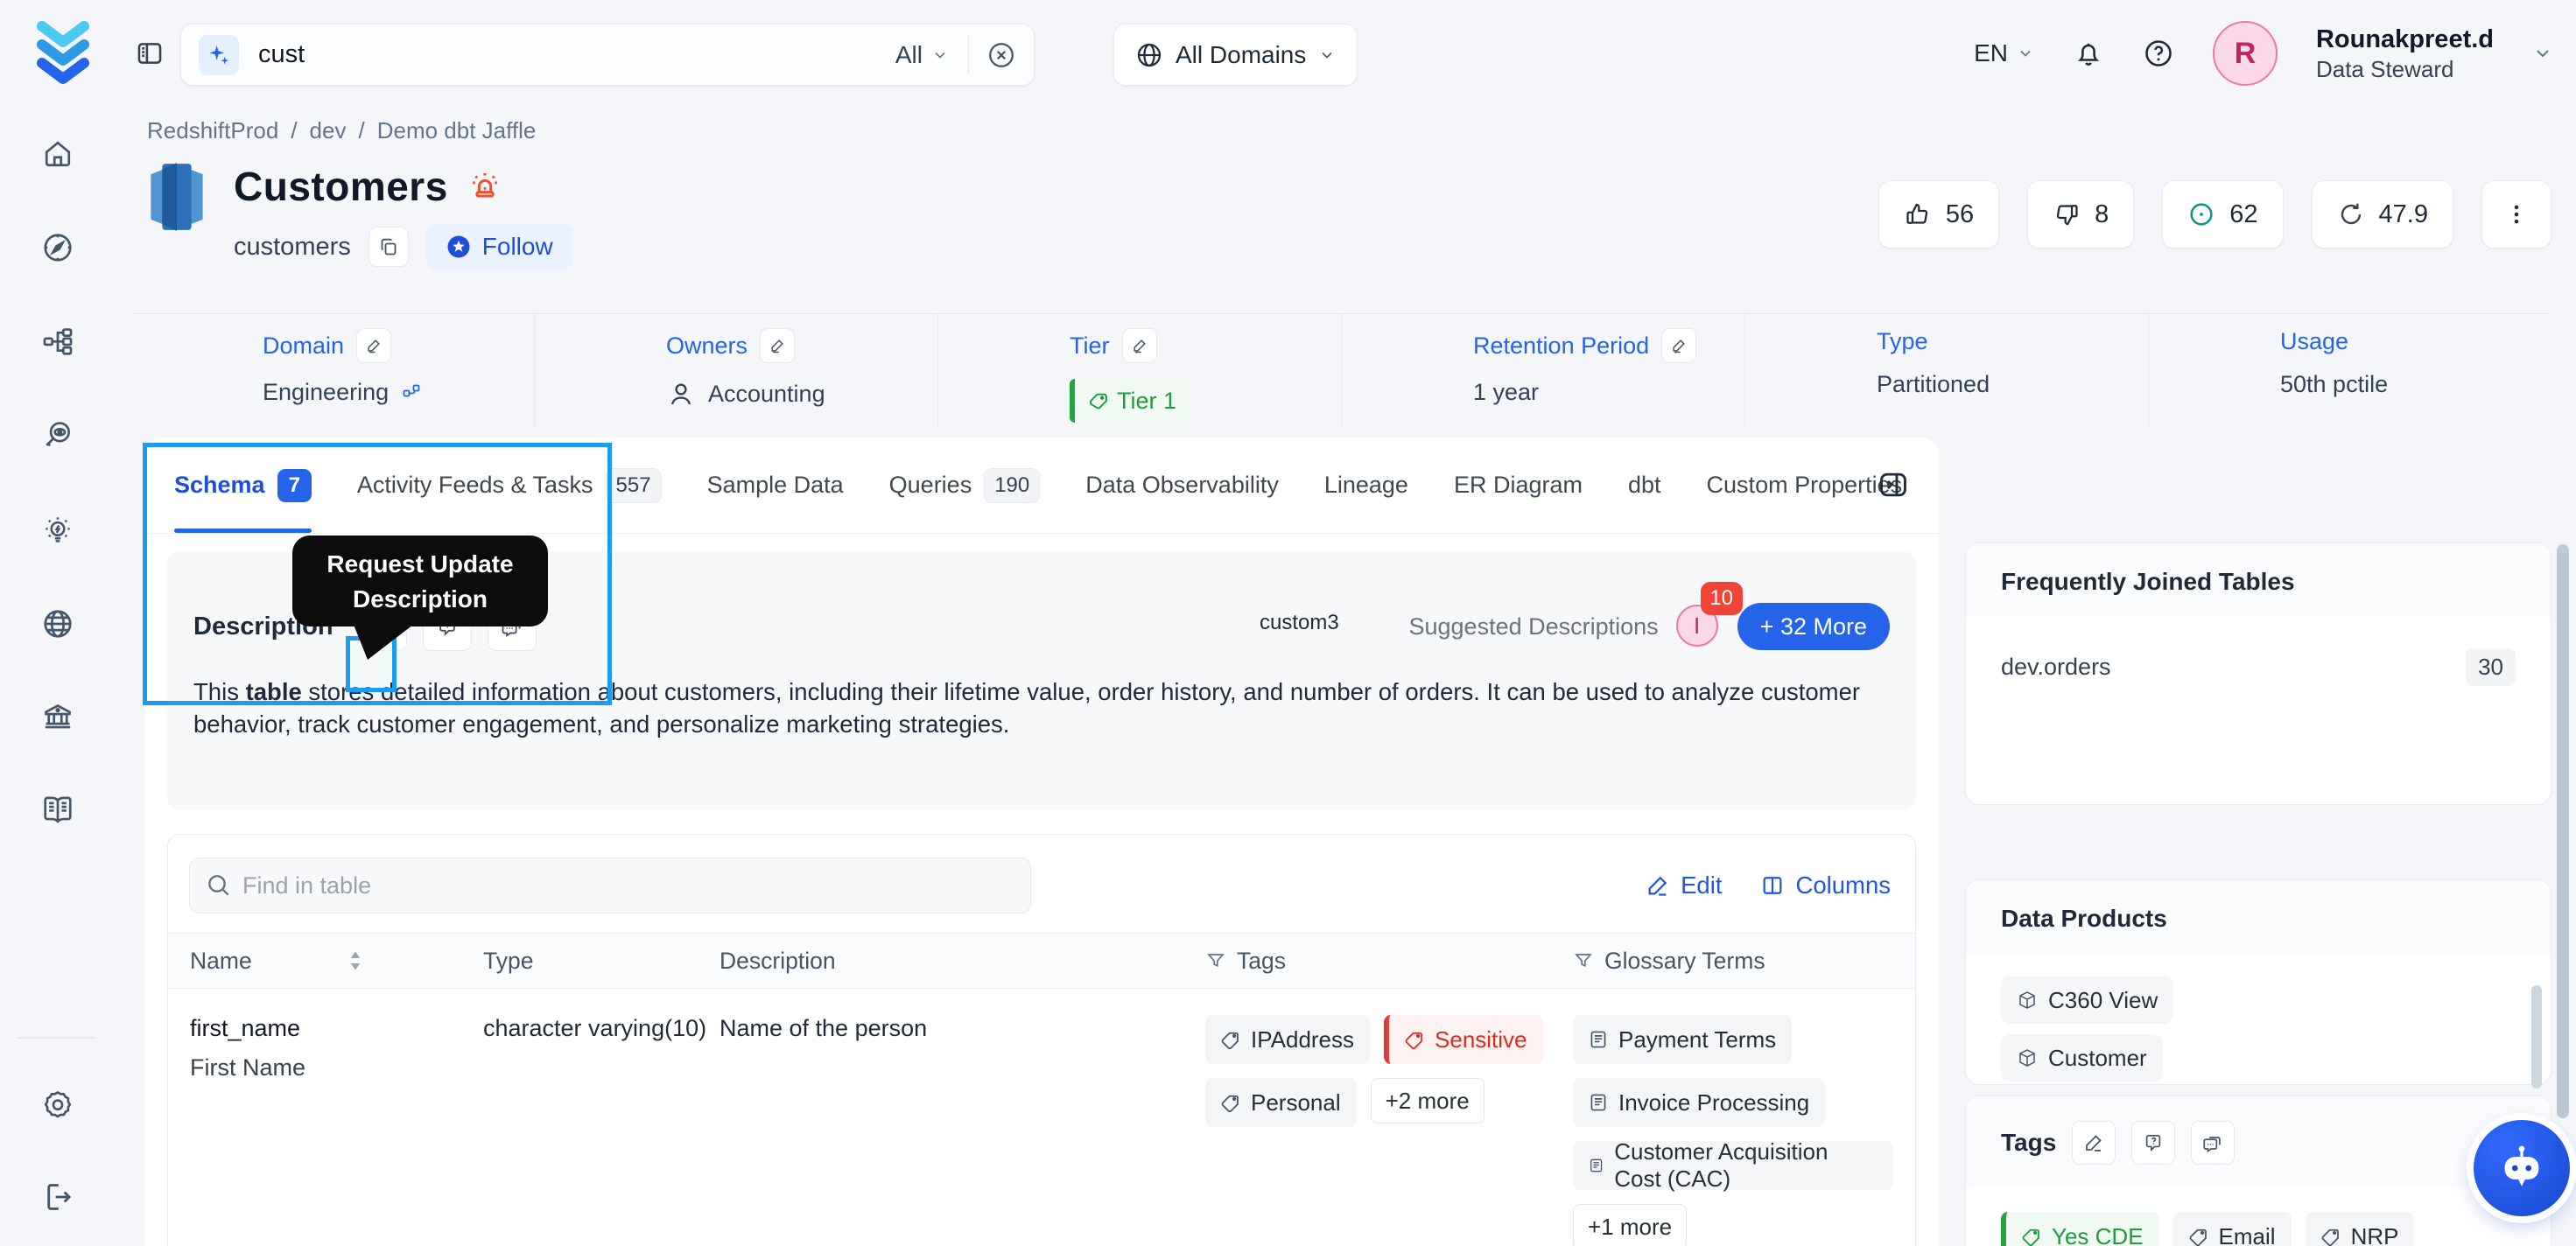 This screenshot has height=1246, width=2576. Describe the element at coordinates (2404, 38) in the screenshot. I see `user-name: Rounakpreet.d` at that location.